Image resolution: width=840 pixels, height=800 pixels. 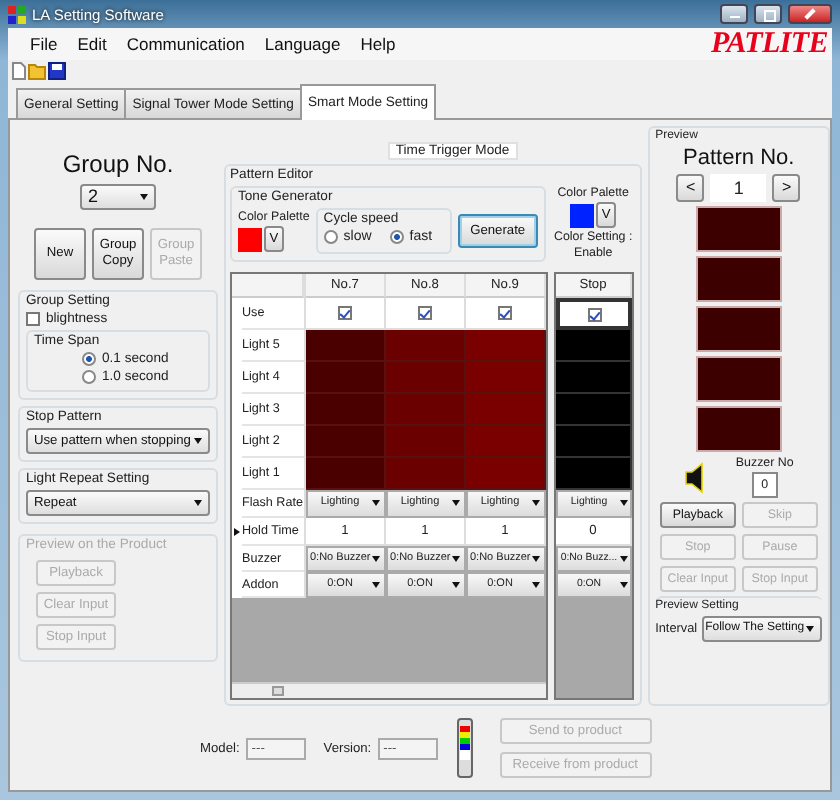 What do you see at coordinates (118, 164) in the screenshot?
I see `group-number-label: Group No.` at bounding box center [118, 164].